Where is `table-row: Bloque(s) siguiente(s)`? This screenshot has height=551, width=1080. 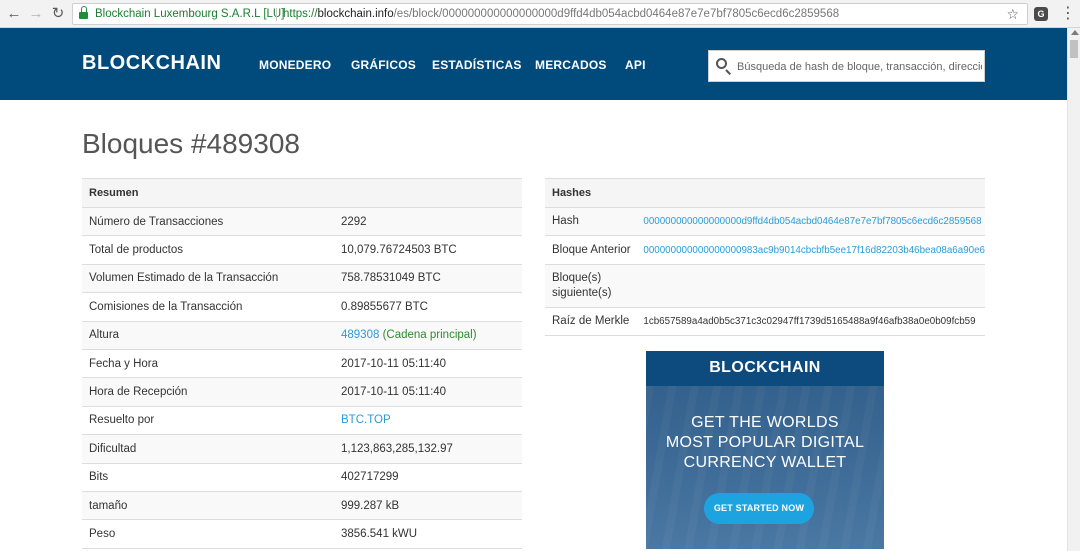 table-row: Bloque(s) siguiente(s) is located at coordinates (765, 286).